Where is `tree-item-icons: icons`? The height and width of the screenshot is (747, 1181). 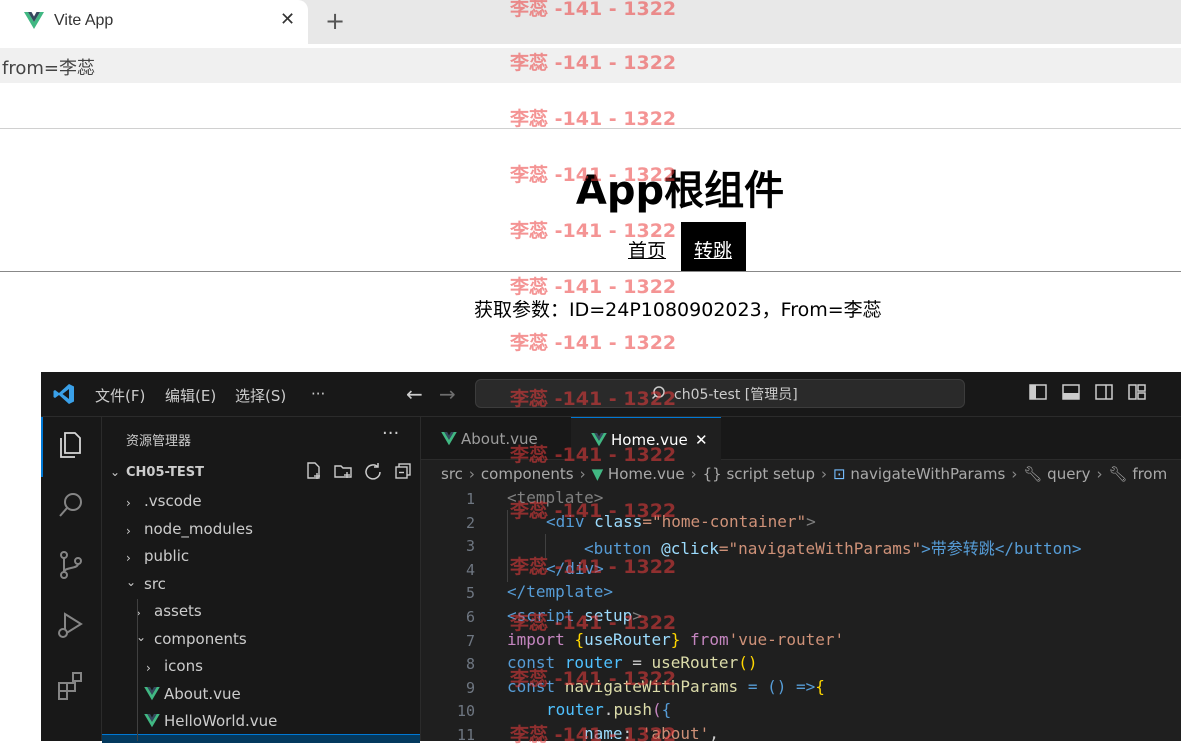
tree-item-icons: icons is located at coordinates (183, 666).